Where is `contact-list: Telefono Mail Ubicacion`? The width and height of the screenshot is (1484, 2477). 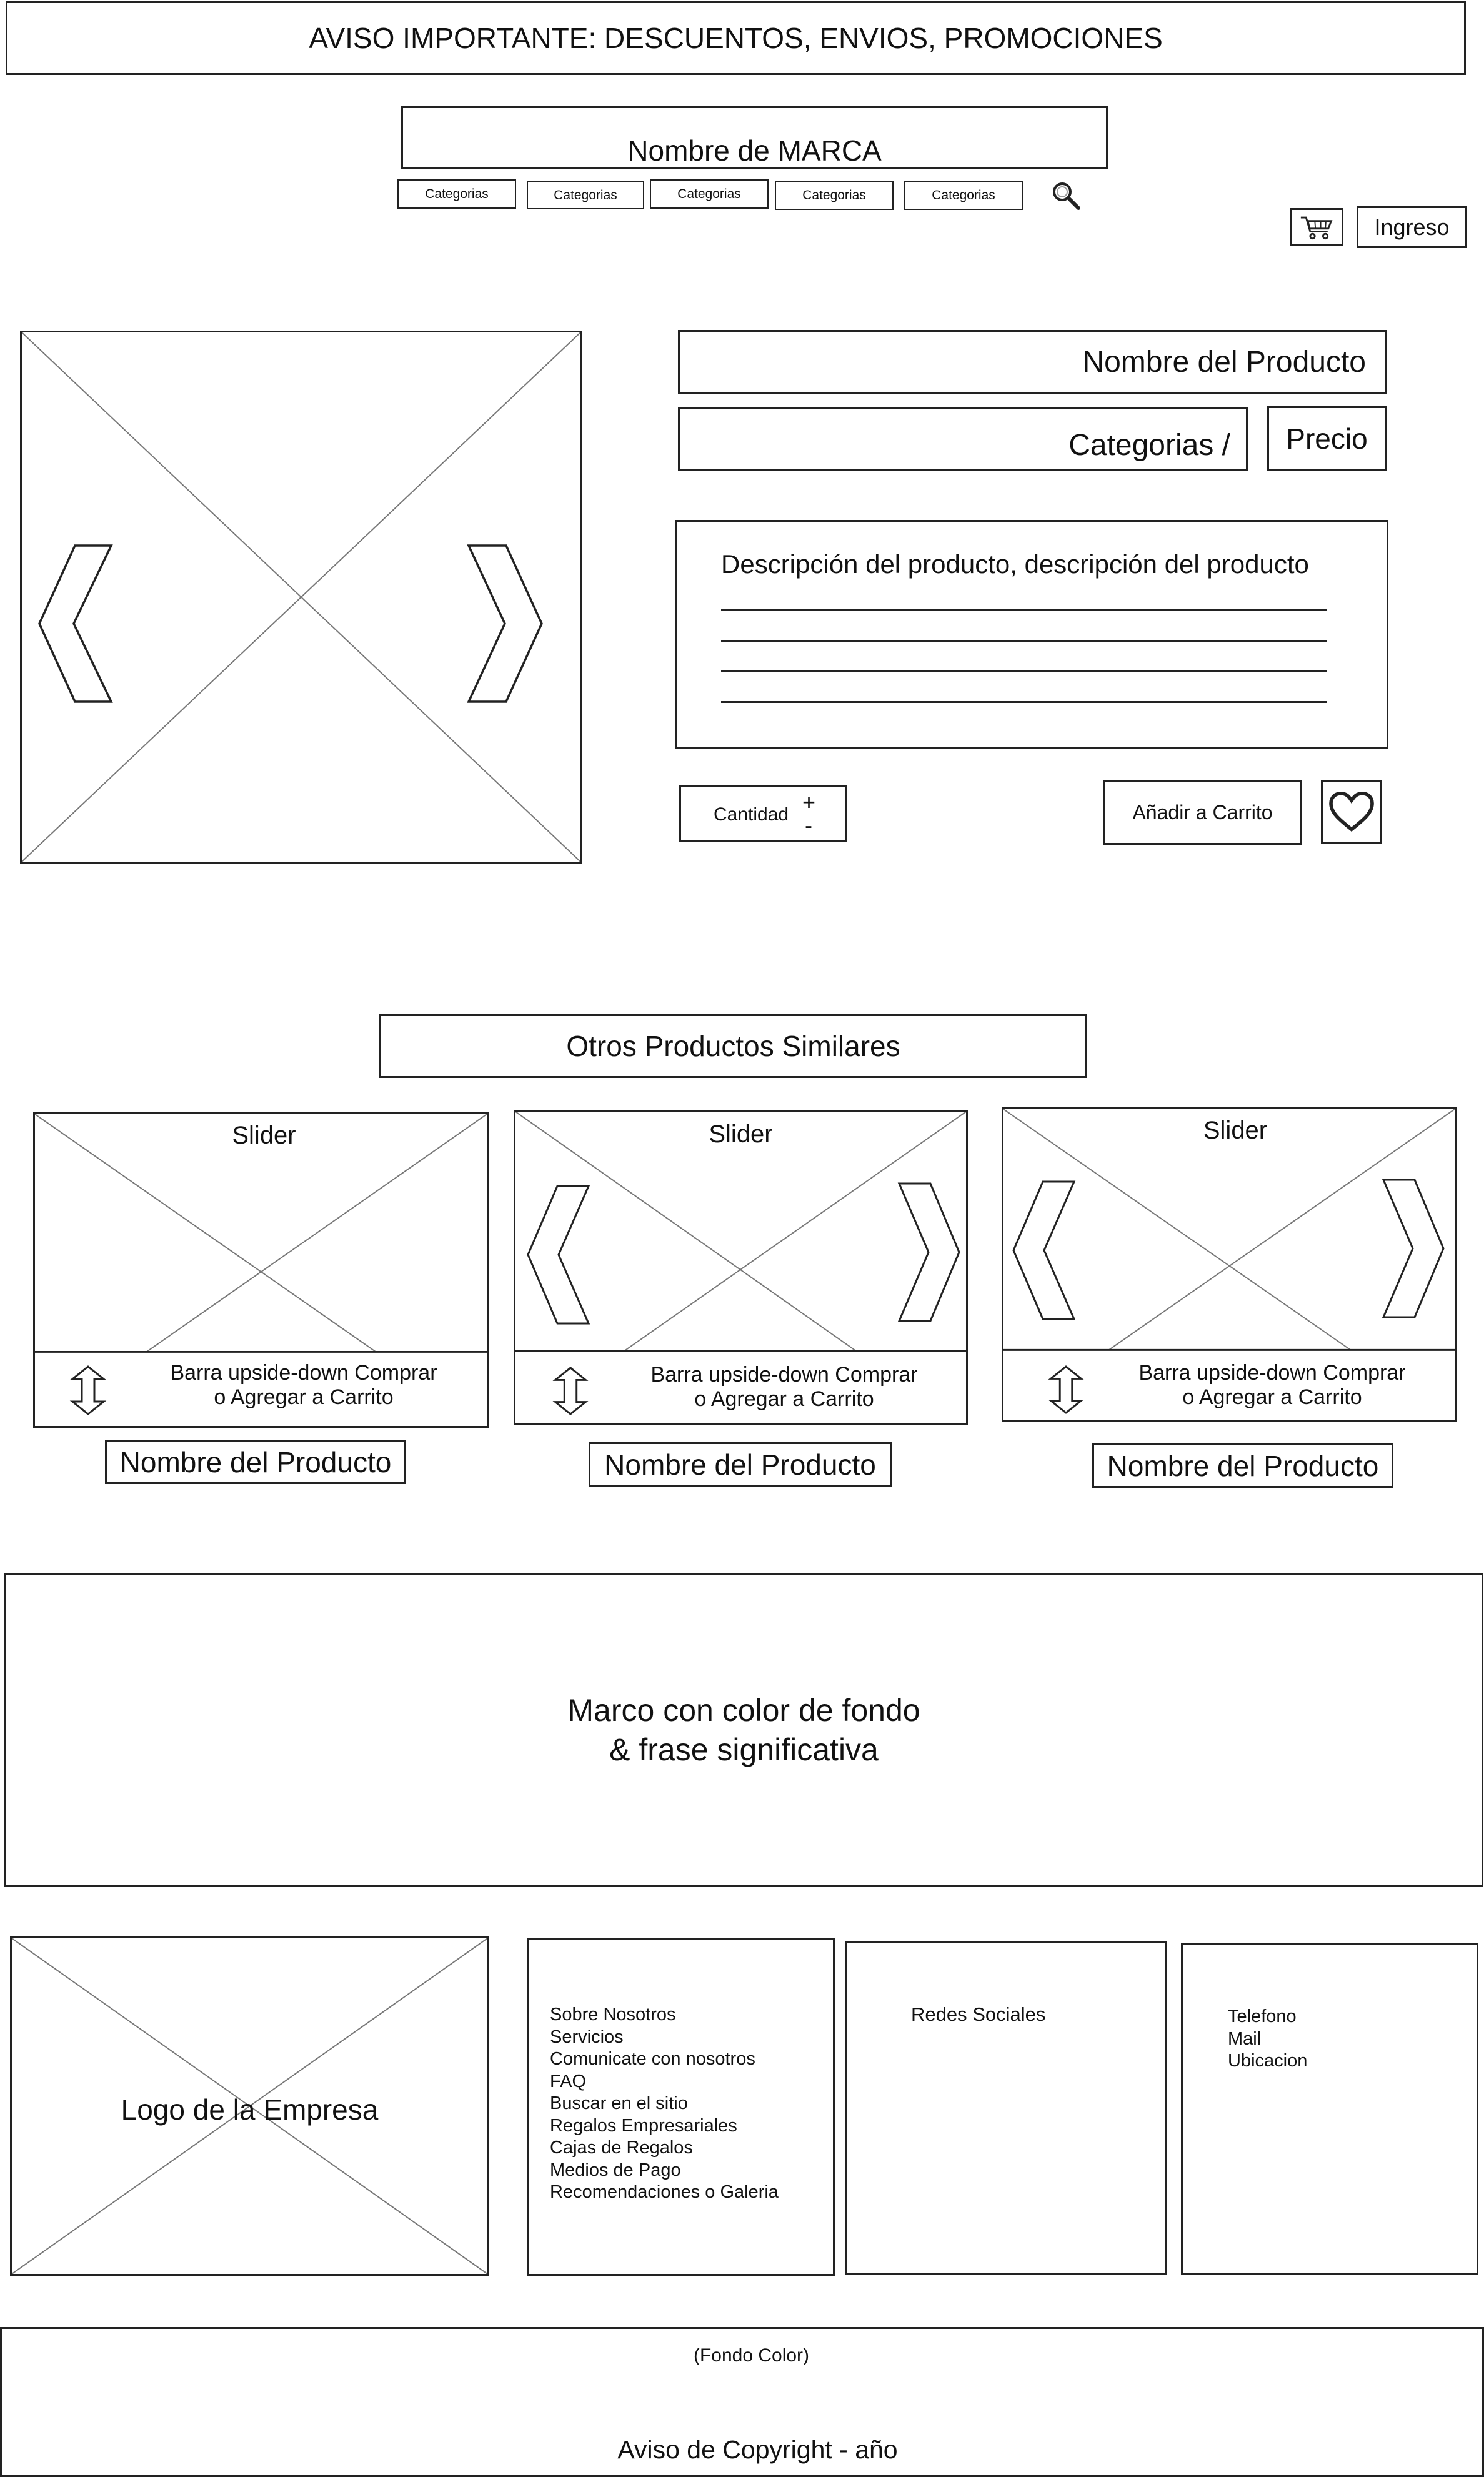
contact-list: Telefono Mail Ubicacion is located at coordinates (1267, 2039).